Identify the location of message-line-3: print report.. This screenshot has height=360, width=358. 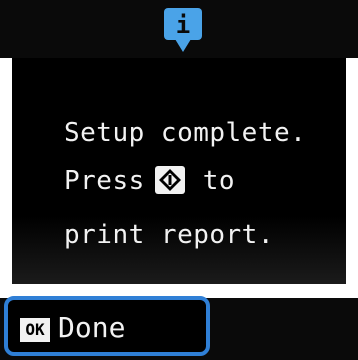
(169, 235).